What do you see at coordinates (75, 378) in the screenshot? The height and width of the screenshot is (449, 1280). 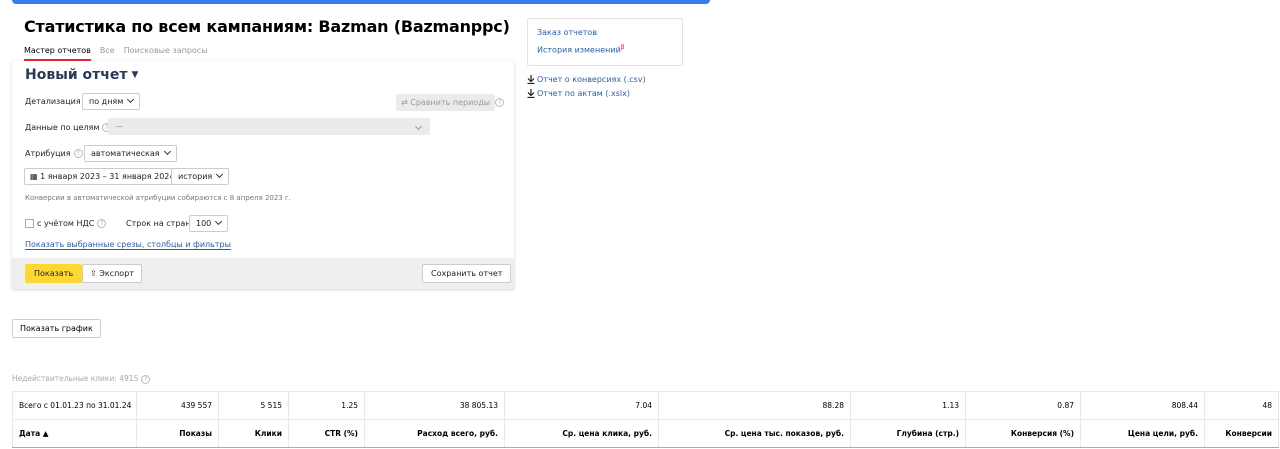 I see `invalid-clicks-text: Недействительные клики: 4915` at bounding box center [75, 378].